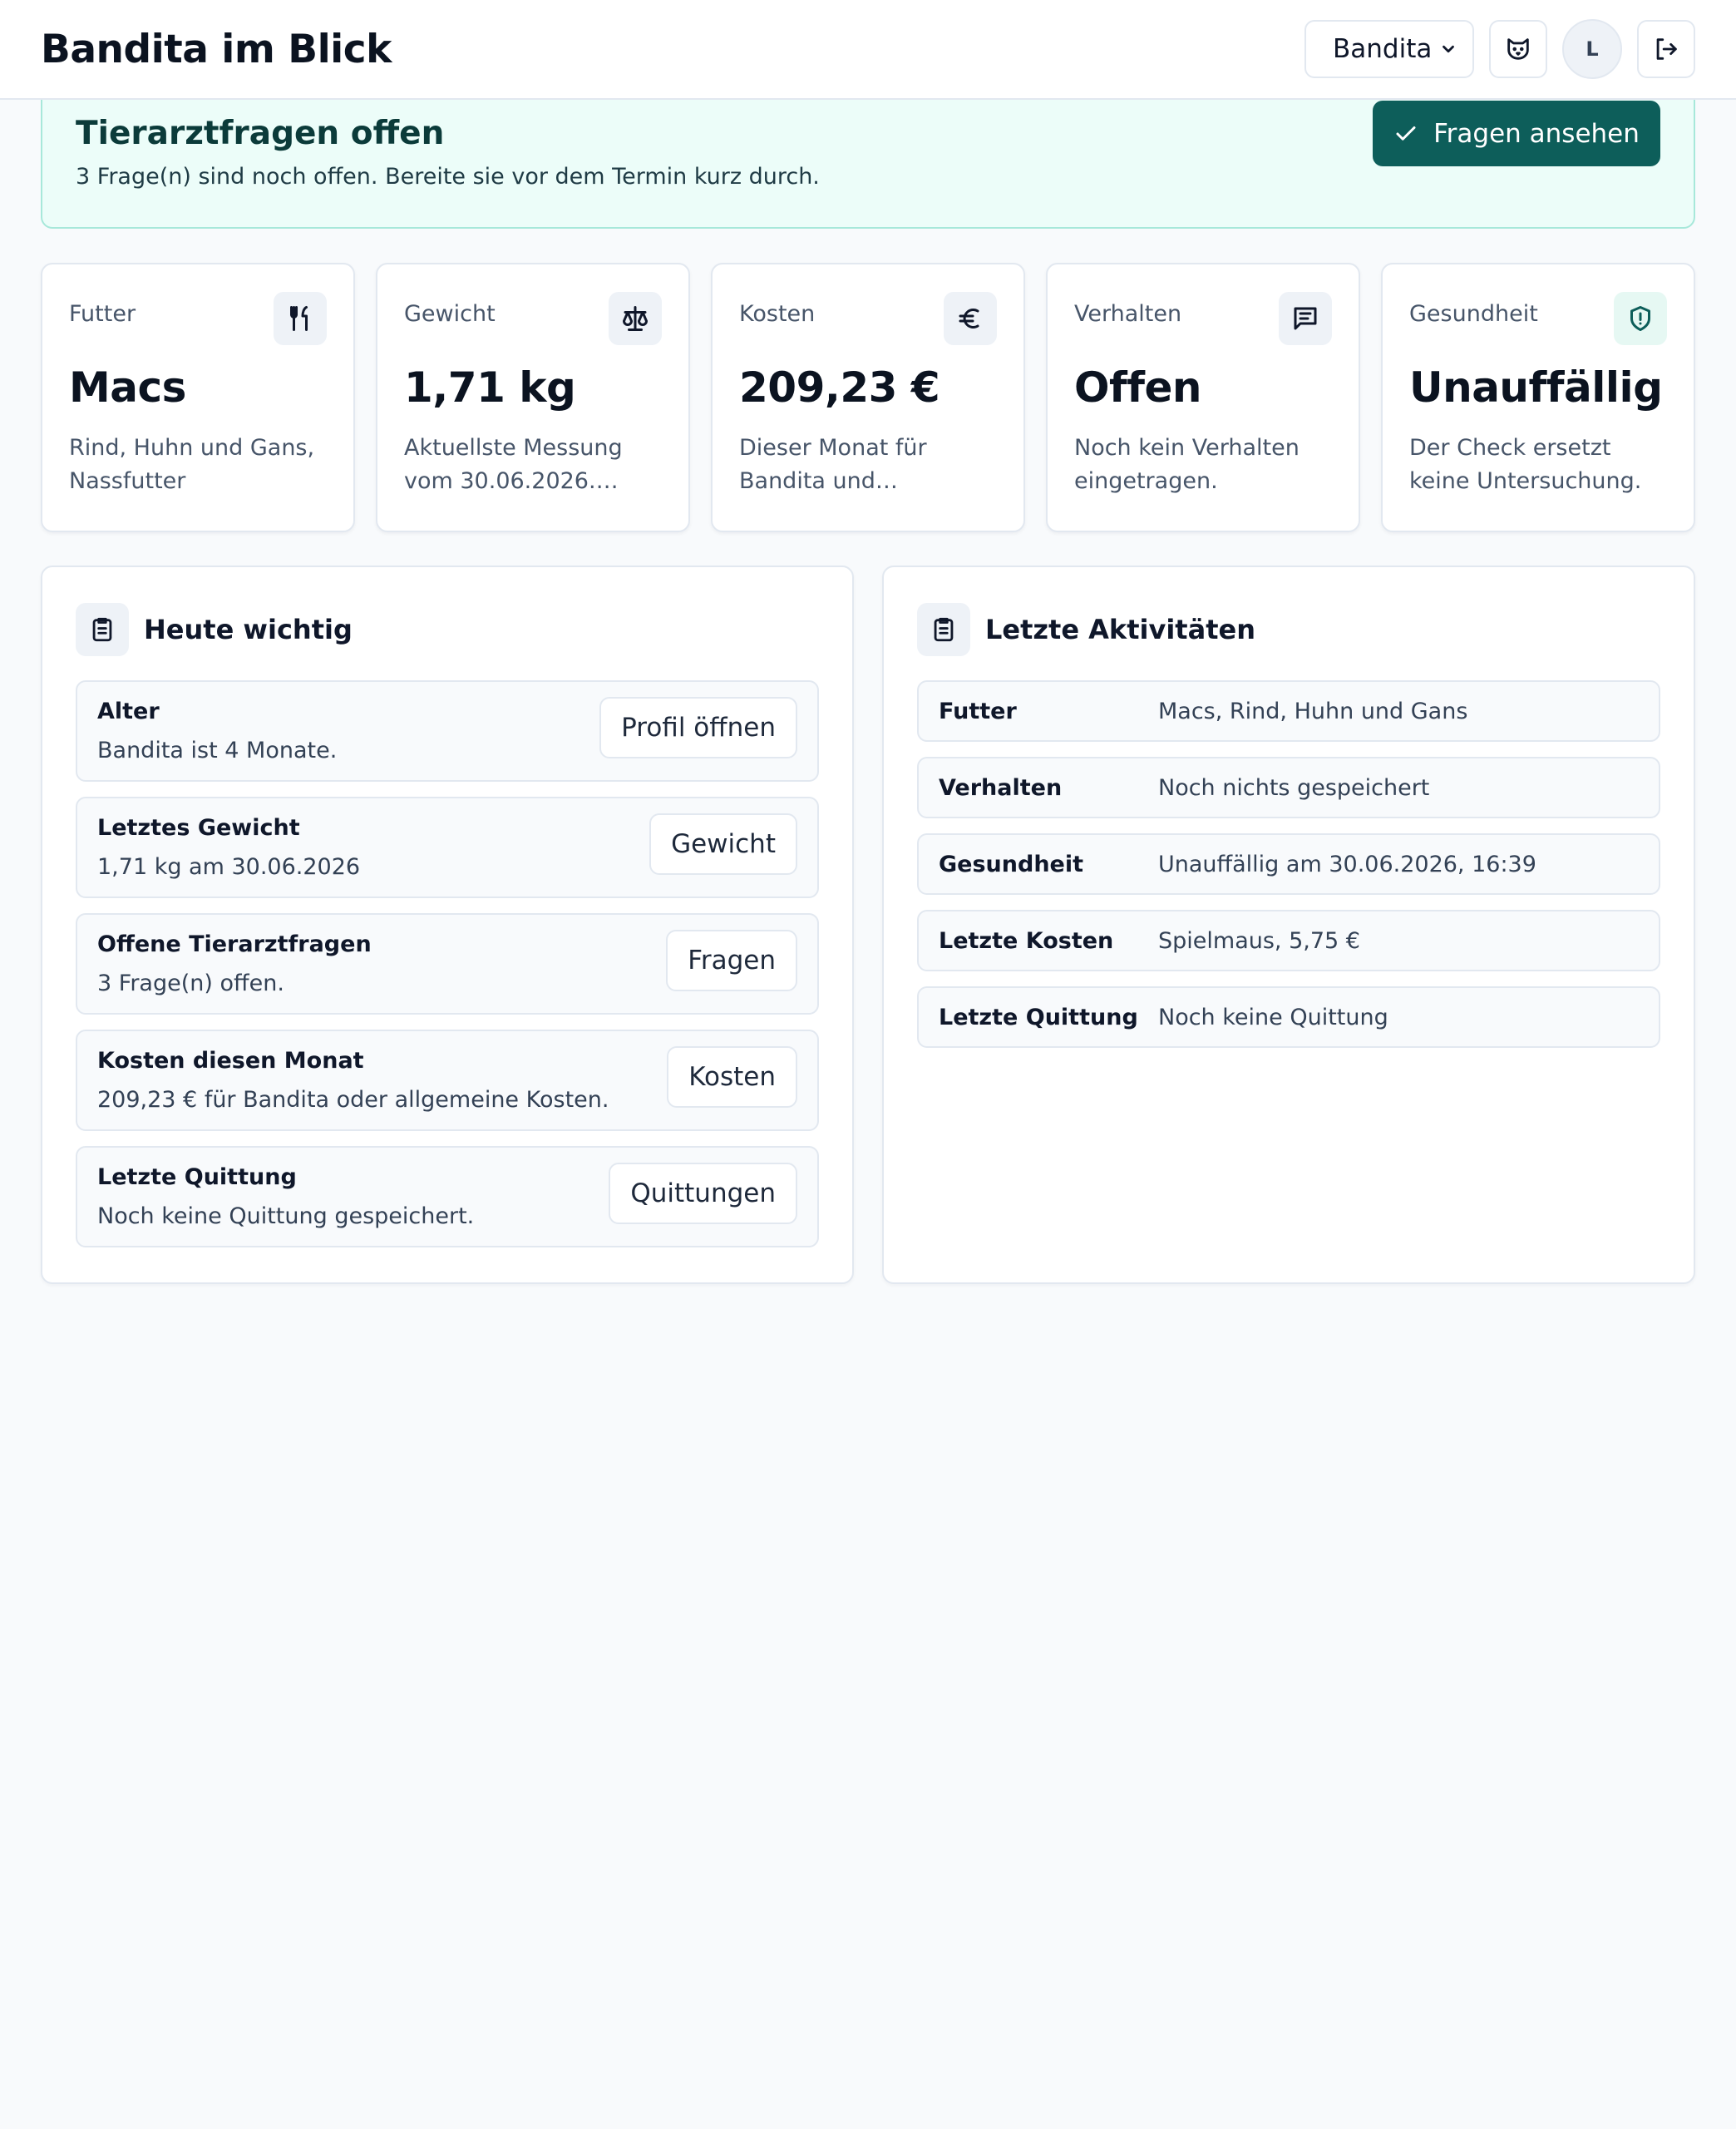  Describe the element at coordinates (1536, 134) in the screenshot. I see `view-questions-label: Fragen ansehen` at that location.